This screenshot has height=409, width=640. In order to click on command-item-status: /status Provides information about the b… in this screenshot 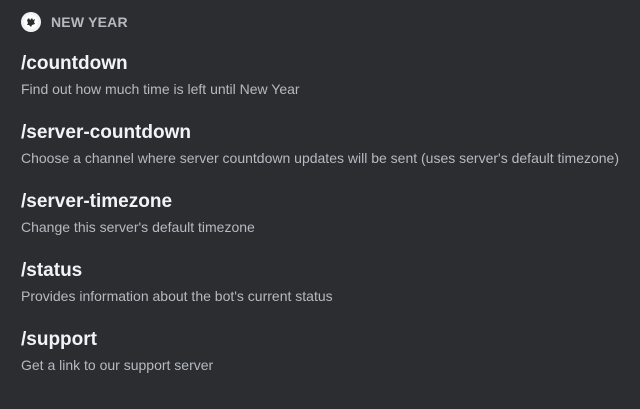, I will do `click(326, 282)`.